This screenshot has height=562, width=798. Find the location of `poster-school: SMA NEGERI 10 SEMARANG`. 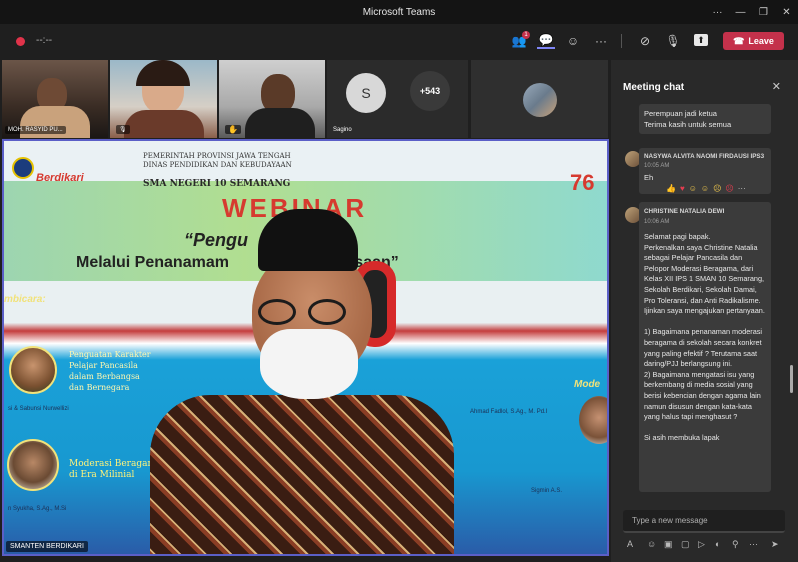

poster-school: SMA NEGERI 10 SEMARANG is located at coordinates (217, 184).